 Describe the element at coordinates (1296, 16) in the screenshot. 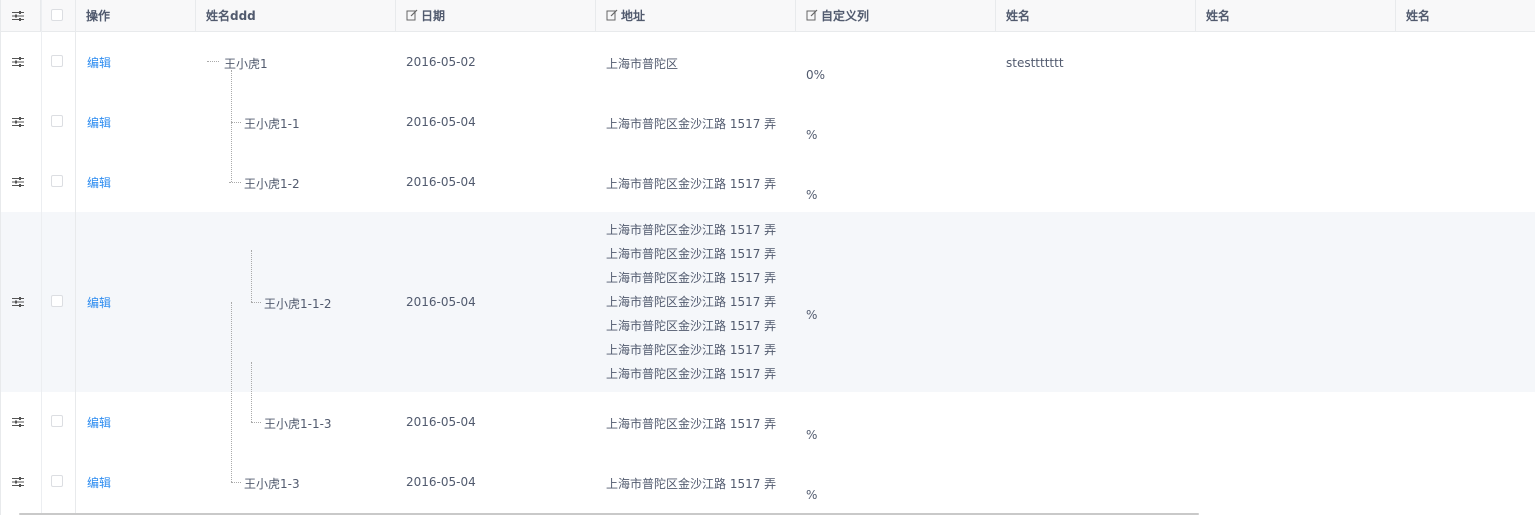

I see `header-name-3: 姓名` at that location.